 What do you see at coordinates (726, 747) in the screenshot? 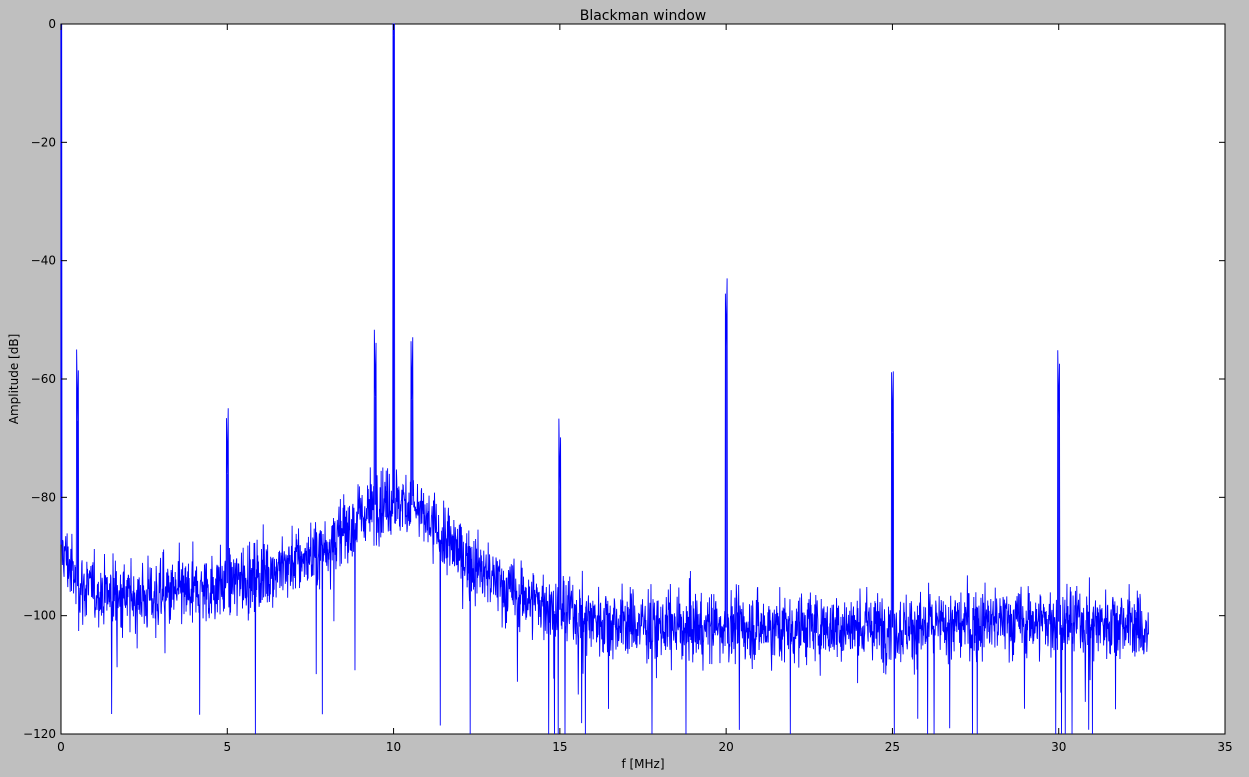
I see `x-tick-label: 20` at bounding box center [726, 747].